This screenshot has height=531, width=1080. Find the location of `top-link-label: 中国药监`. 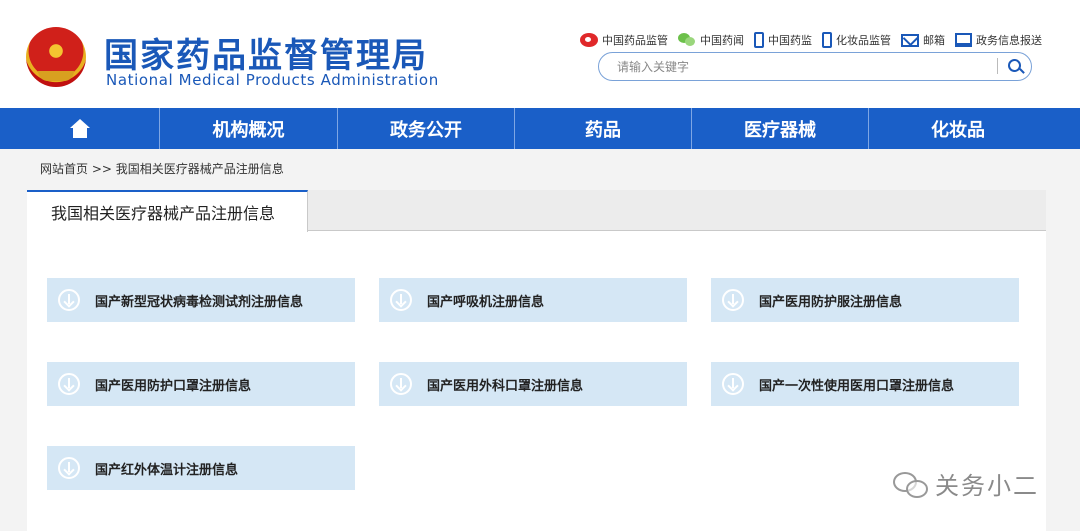

top-link-label: 中国药监 is located at coordinates (790, 40).